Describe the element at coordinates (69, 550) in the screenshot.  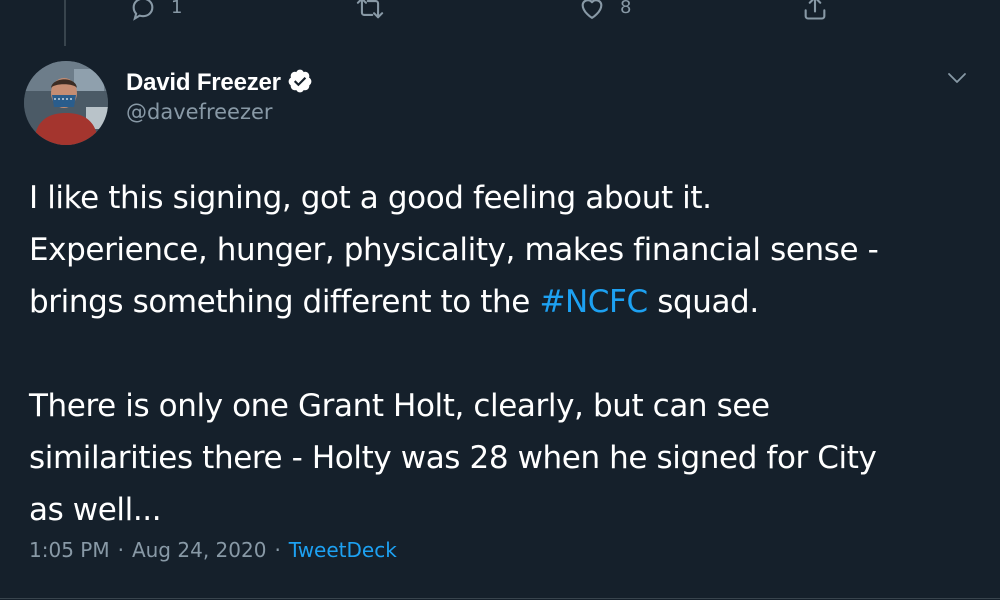
I see `tweet-time: 1:05 PM` at that location.